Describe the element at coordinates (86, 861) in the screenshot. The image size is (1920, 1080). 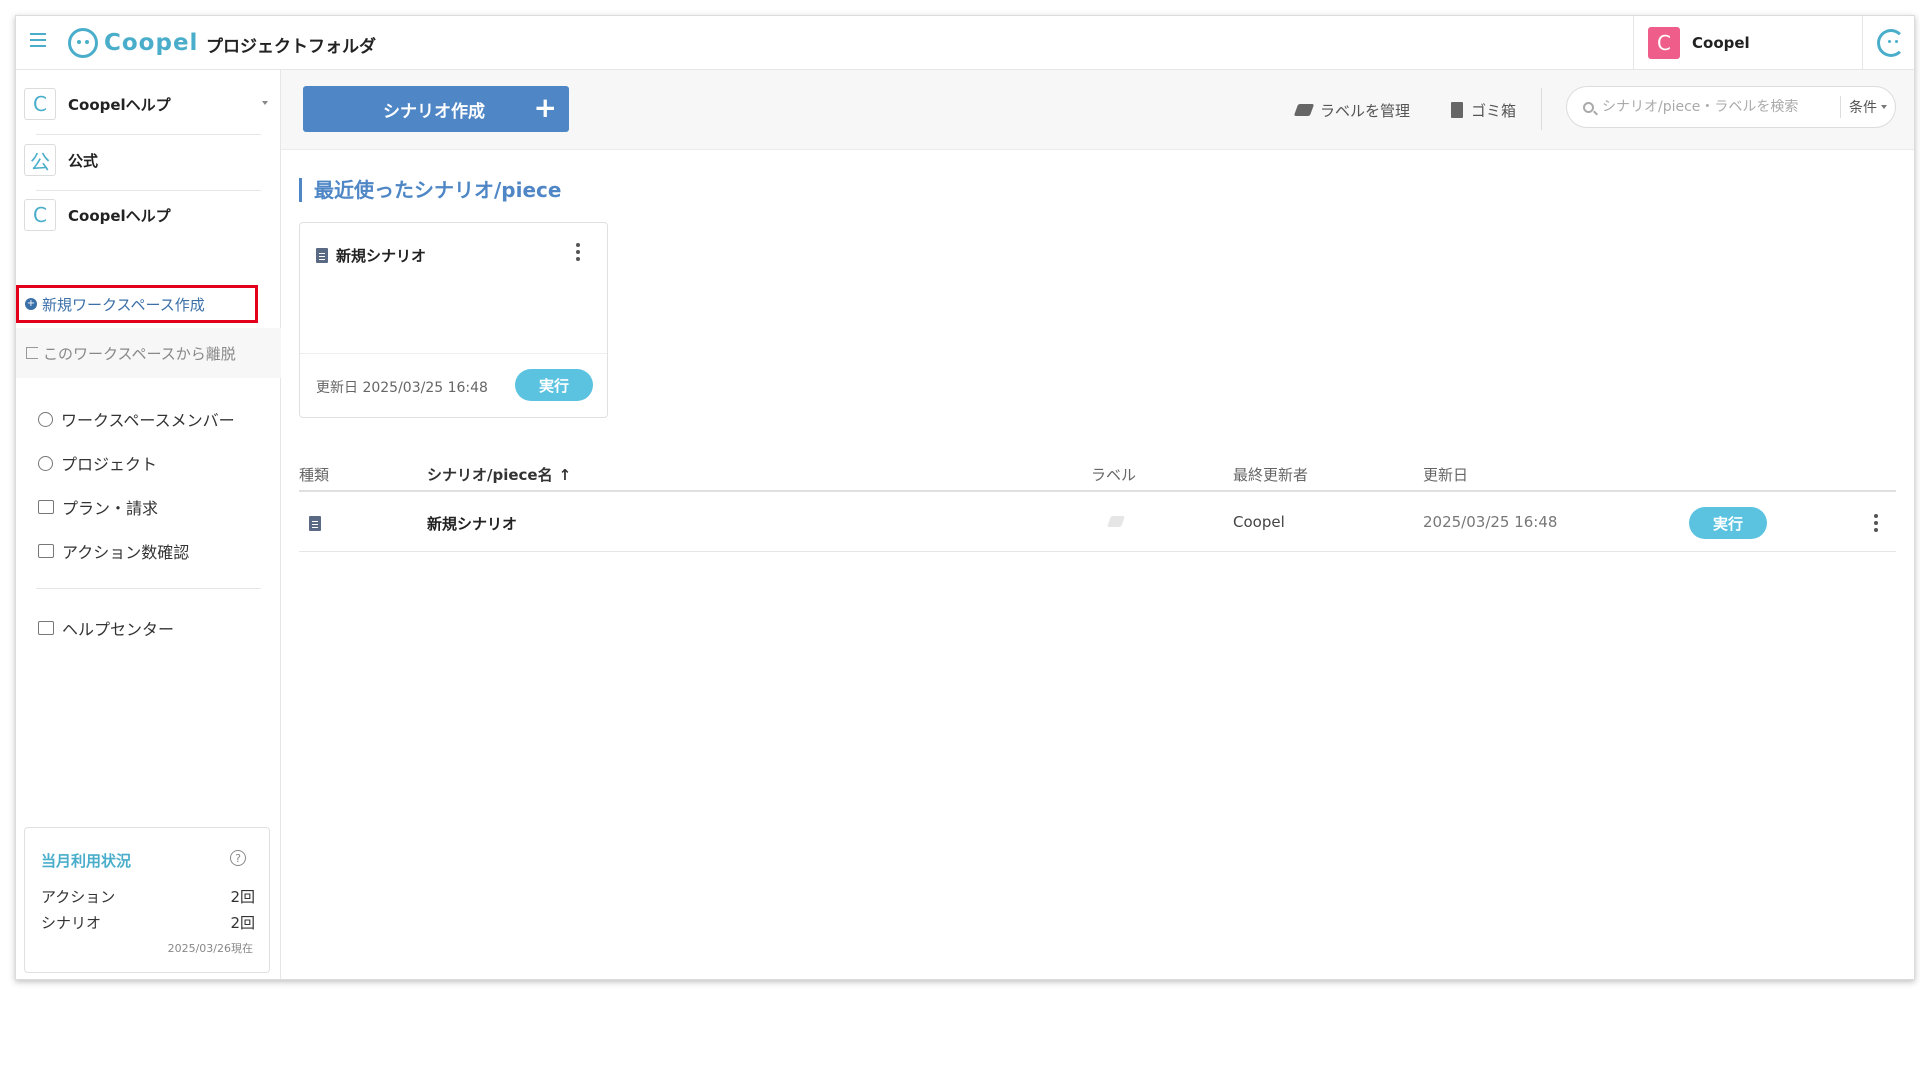
I see `usage-title: 当月利用状況` at that location.